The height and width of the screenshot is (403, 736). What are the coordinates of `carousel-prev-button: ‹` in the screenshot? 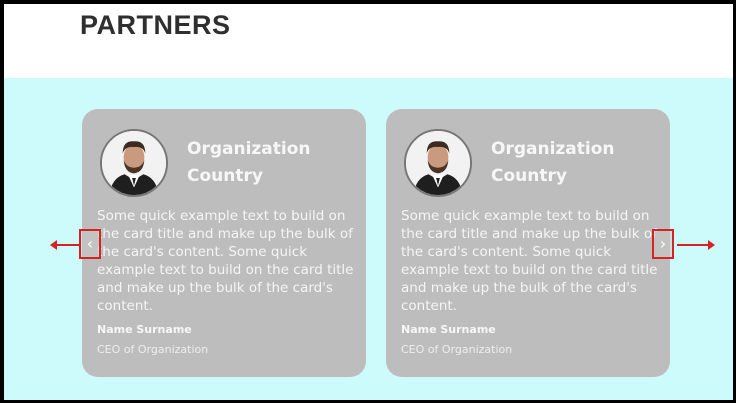 It's located at (90, 244).